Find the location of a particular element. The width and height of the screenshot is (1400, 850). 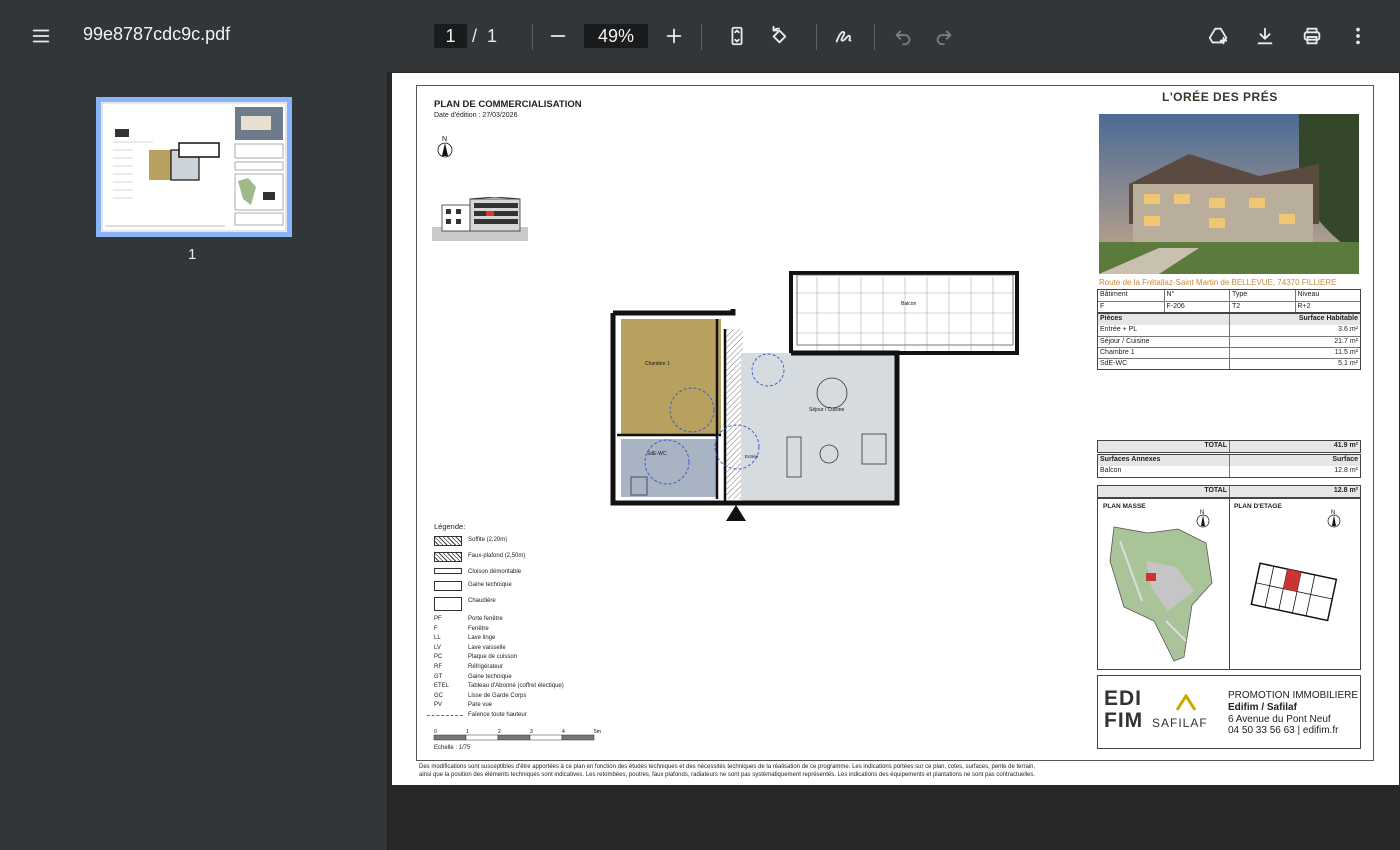

plan-etage-label: PLAN D'ETAGE is located at coordinates (1258, 506).